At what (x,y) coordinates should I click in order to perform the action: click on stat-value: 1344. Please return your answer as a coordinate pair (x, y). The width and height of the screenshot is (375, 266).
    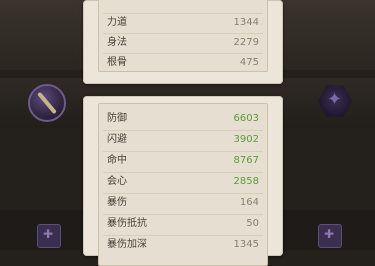
    Looking at the image, I should click on (246, 22).